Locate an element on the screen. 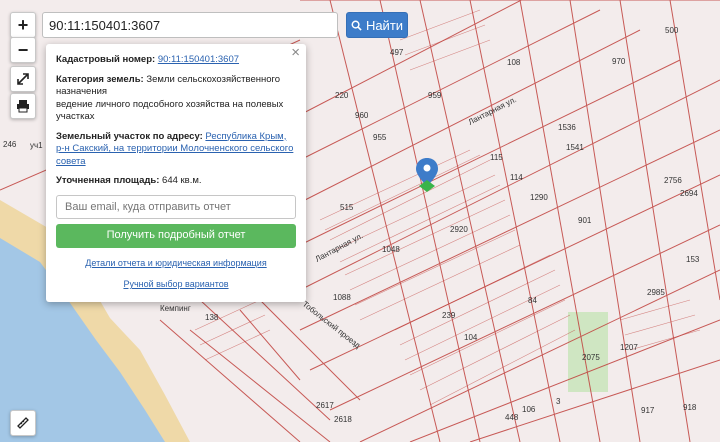 The width and height of the screenshot is (720, 442). parcel-label: 2756 is located at coordinates (673, 180).